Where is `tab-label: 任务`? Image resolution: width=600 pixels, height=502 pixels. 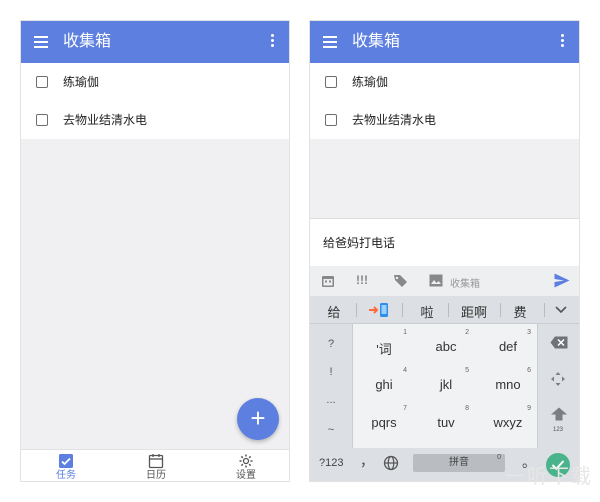
tab-label: 任务 is located at coordinates (66, 475).